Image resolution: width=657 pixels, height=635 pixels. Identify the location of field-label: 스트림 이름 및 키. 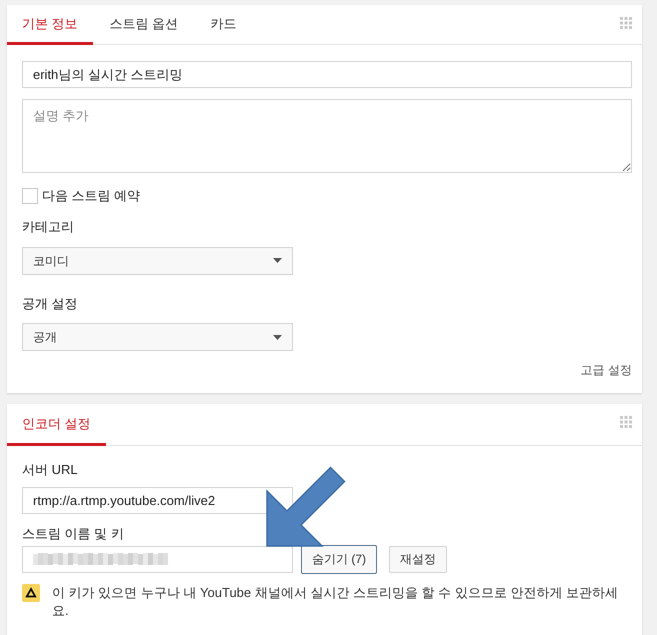
(73, 534).